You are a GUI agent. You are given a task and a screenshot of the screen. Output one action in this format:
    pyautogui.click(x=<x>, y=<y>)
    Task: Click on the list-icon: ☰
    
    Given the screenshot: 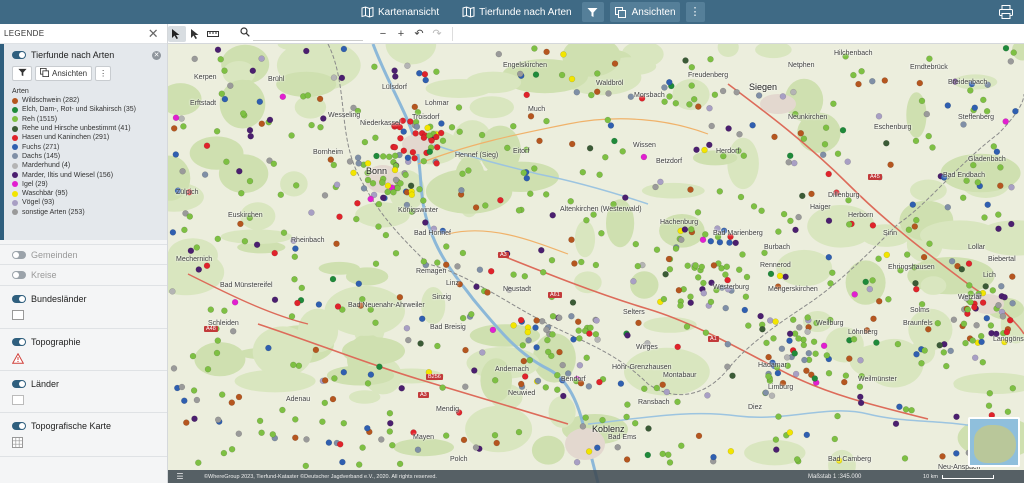 What is the action you would take?
    pyautogui.click(x=180, y=476)
    